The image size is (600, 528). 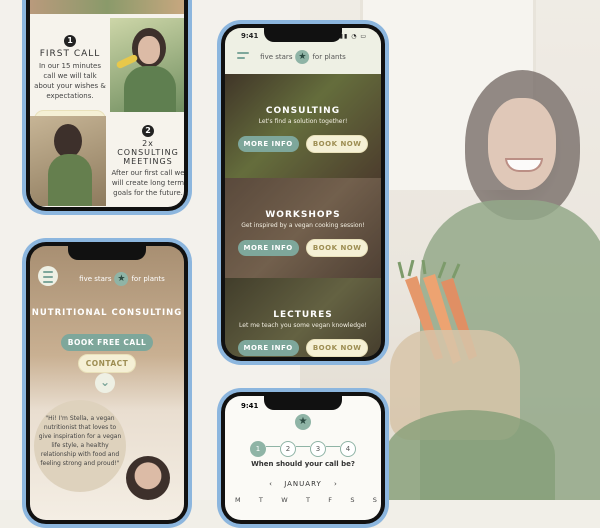 I want to click on contact-button: CONTACT, so click(x=107, y=363).